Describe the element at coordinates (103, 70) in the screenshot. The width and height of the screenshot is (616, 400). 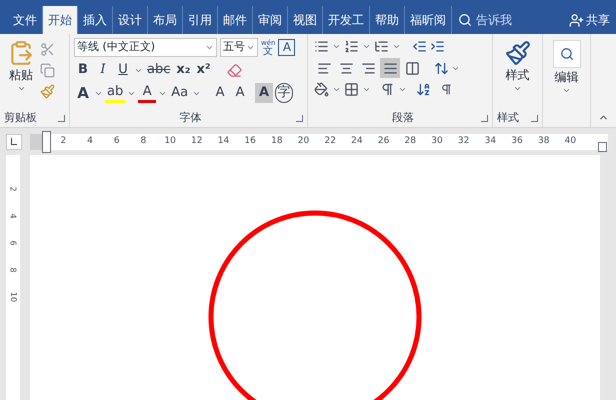
I see `italic-button: I` at that location.